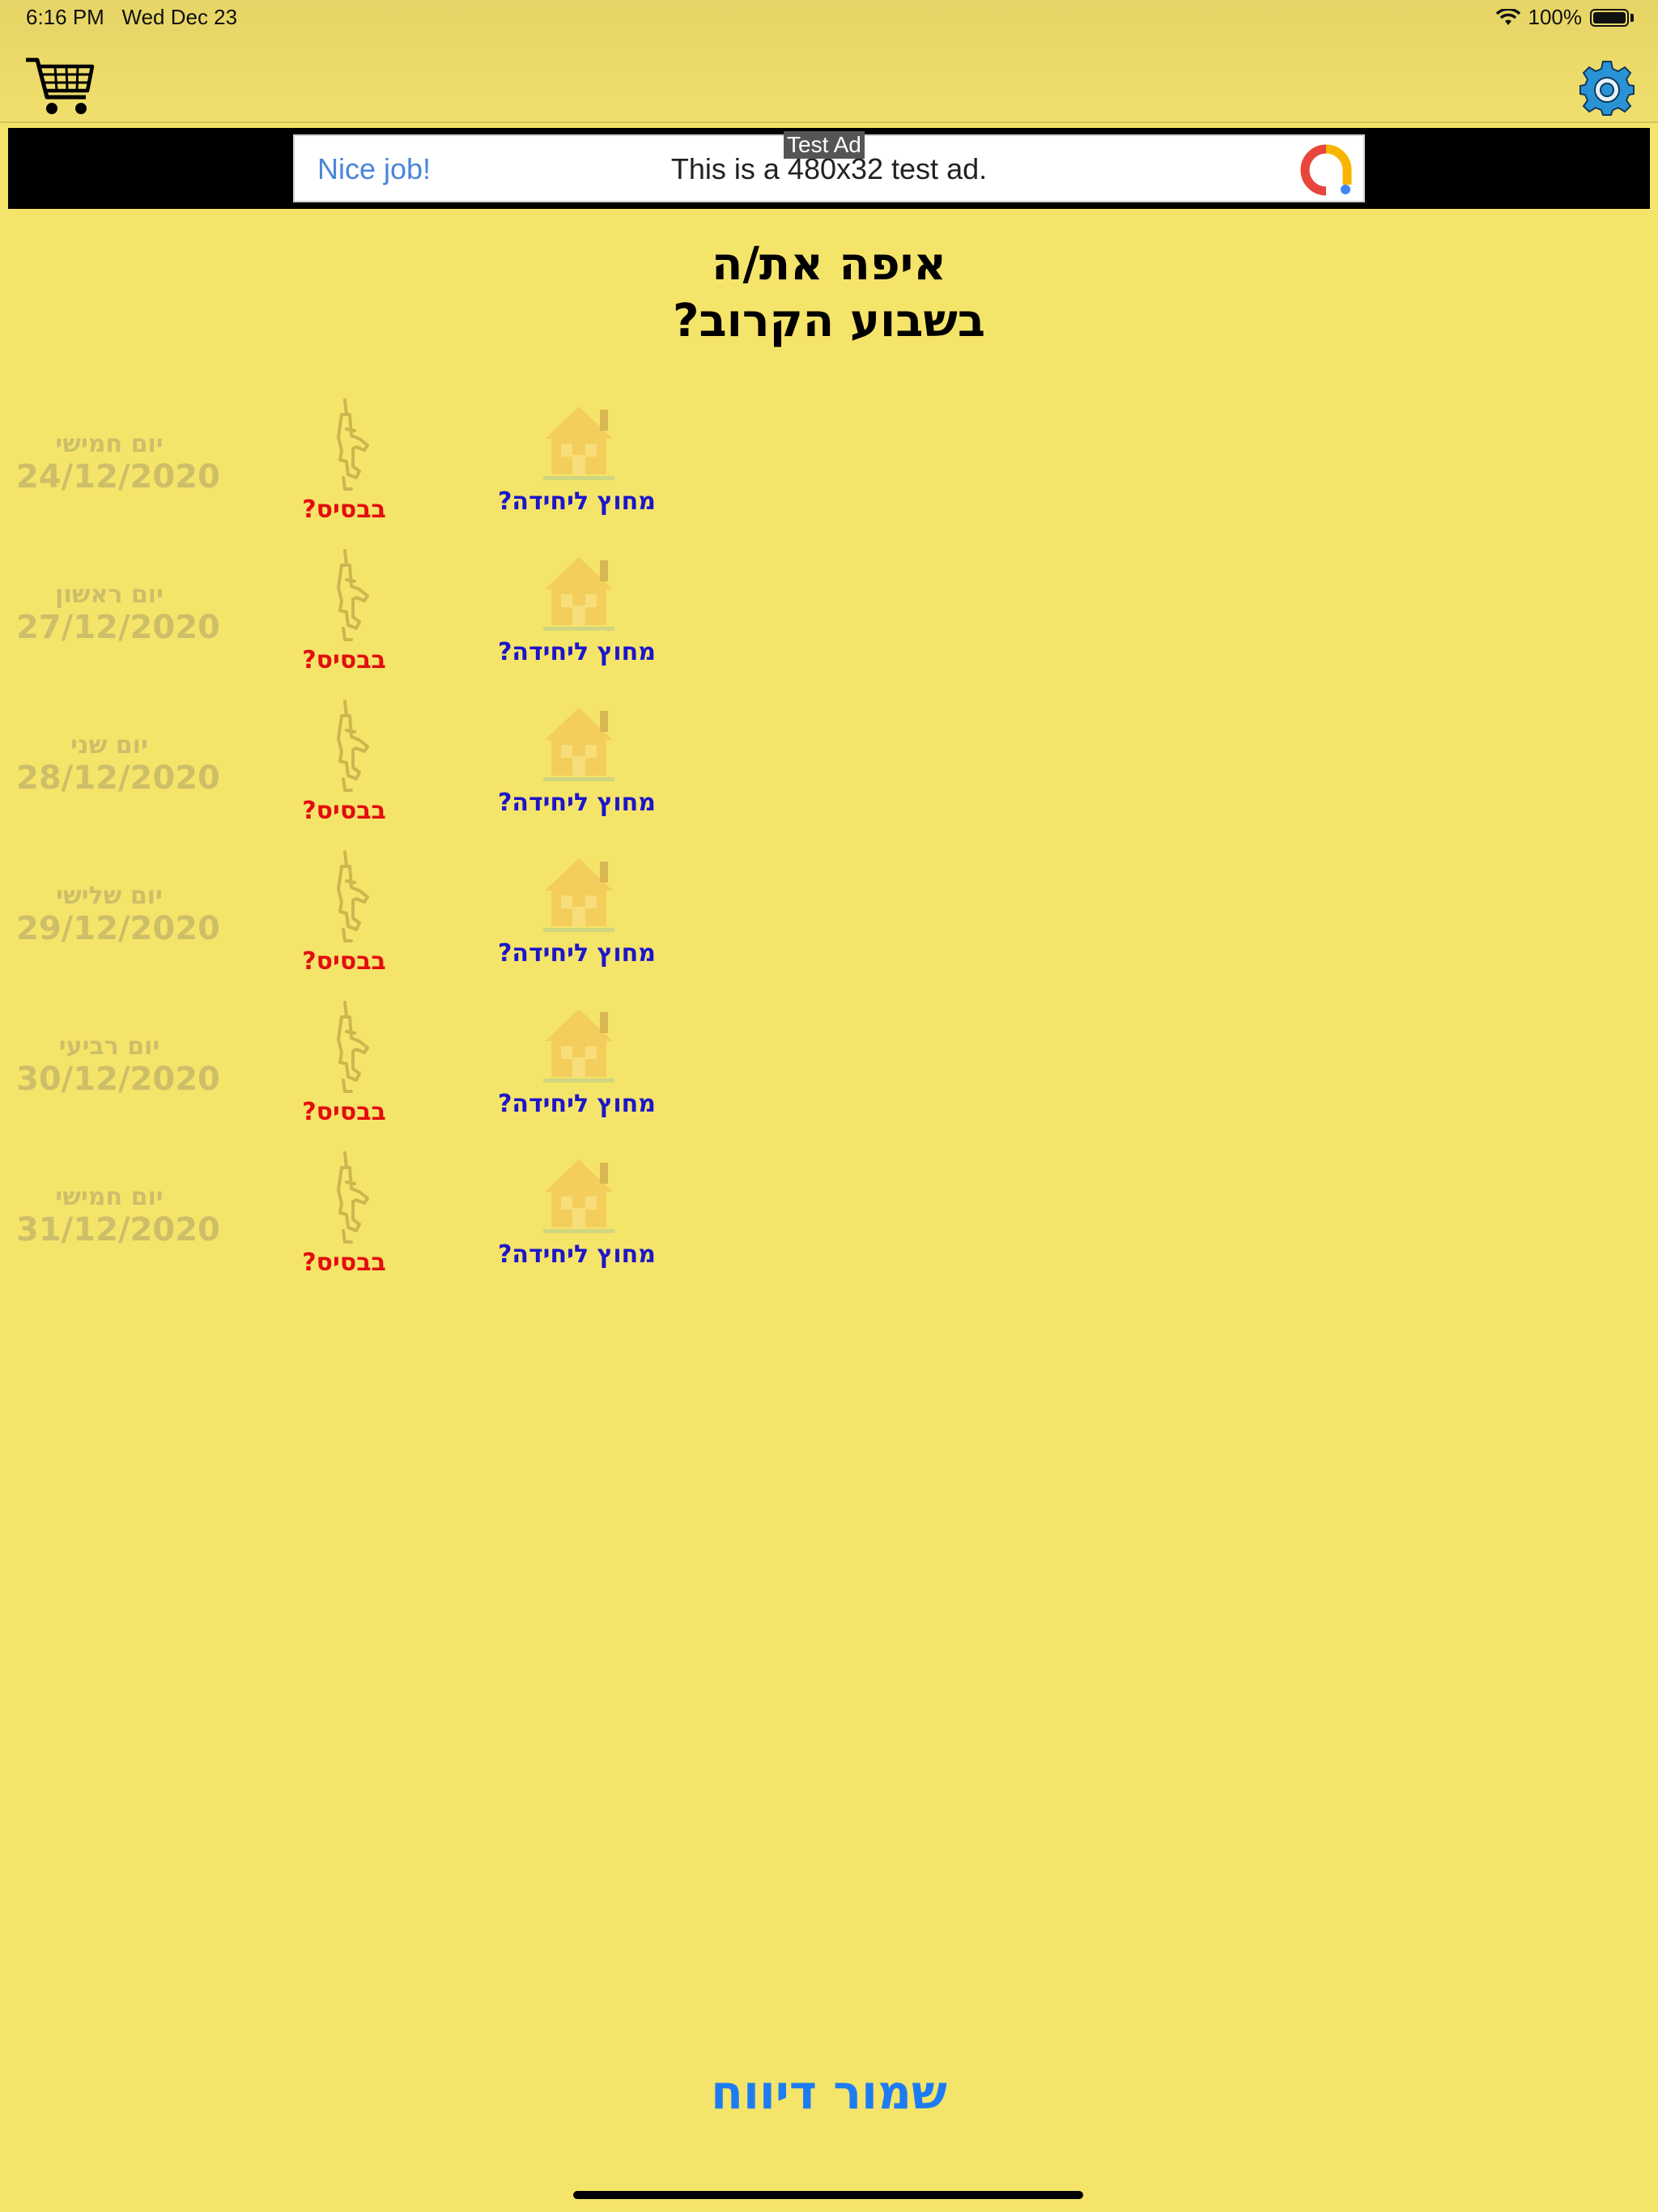  What do you see at coordinates (118, 928) in the screenshot?
I see `day-date: 29/12/2020` at bounding box center [118, 928].